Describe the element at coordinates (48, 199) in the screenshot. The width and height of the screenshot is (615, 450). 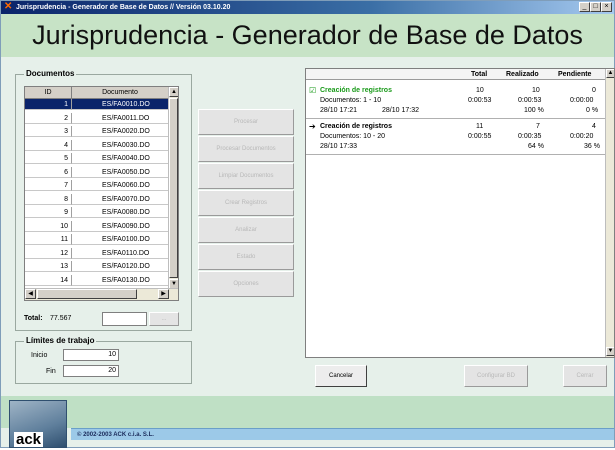
I see `row-id: 8` at that location.